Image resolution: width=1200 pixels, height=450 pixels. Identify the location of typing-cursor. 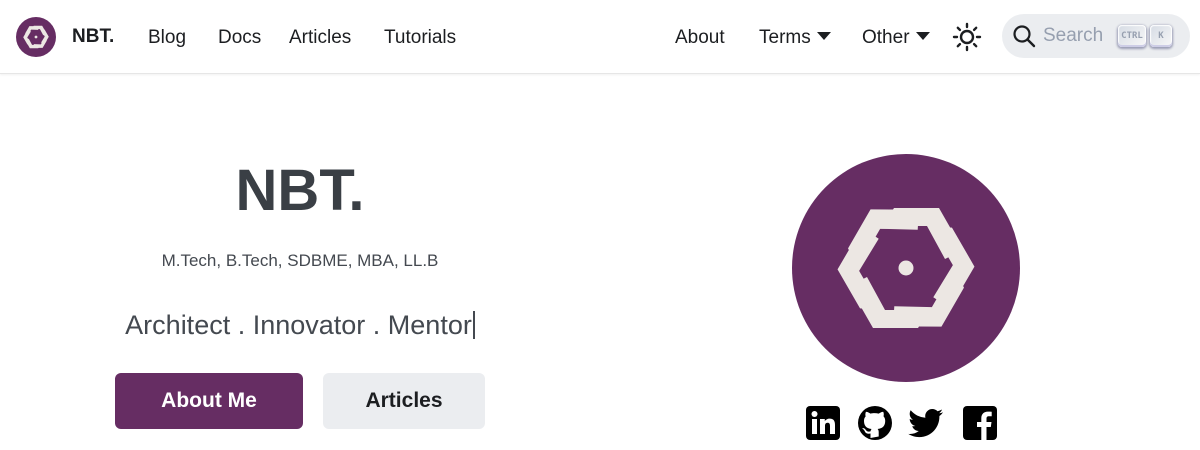
(473, 325).